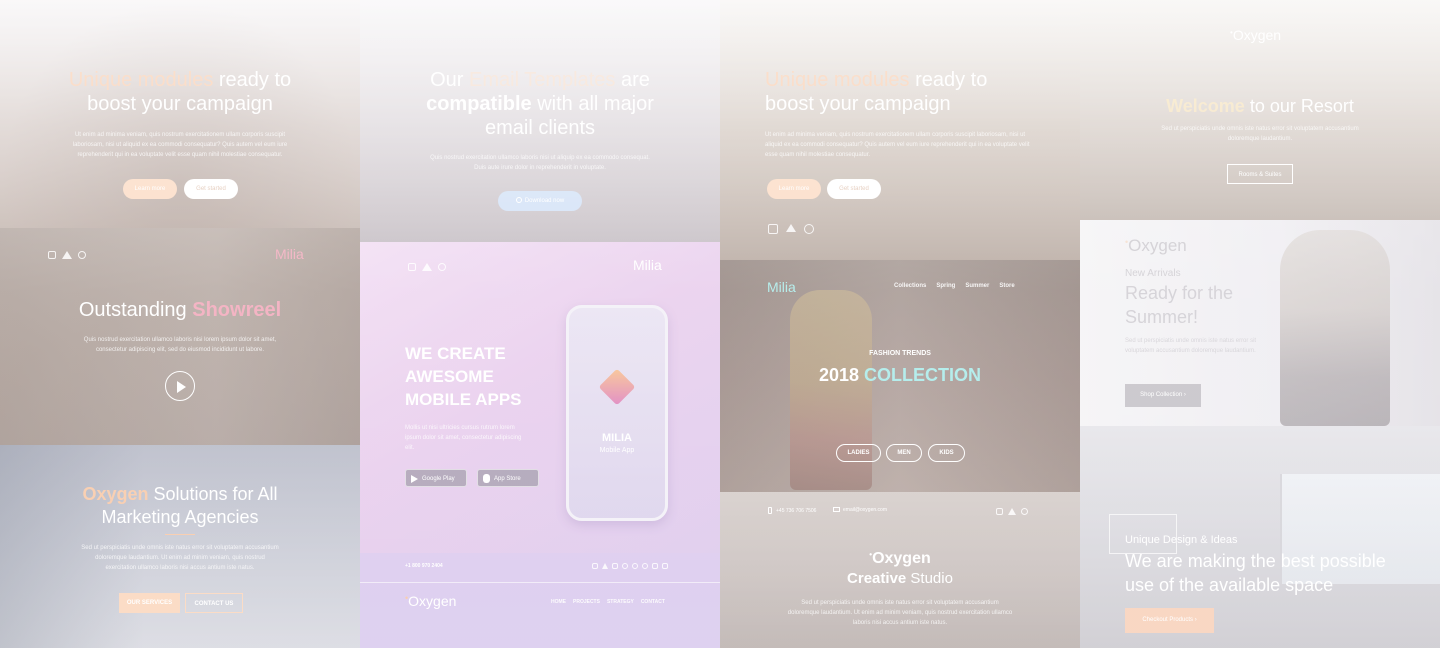 The width and height of the screenshot is (1440, 648). I want to click on footer-divider, so click(540, 582).